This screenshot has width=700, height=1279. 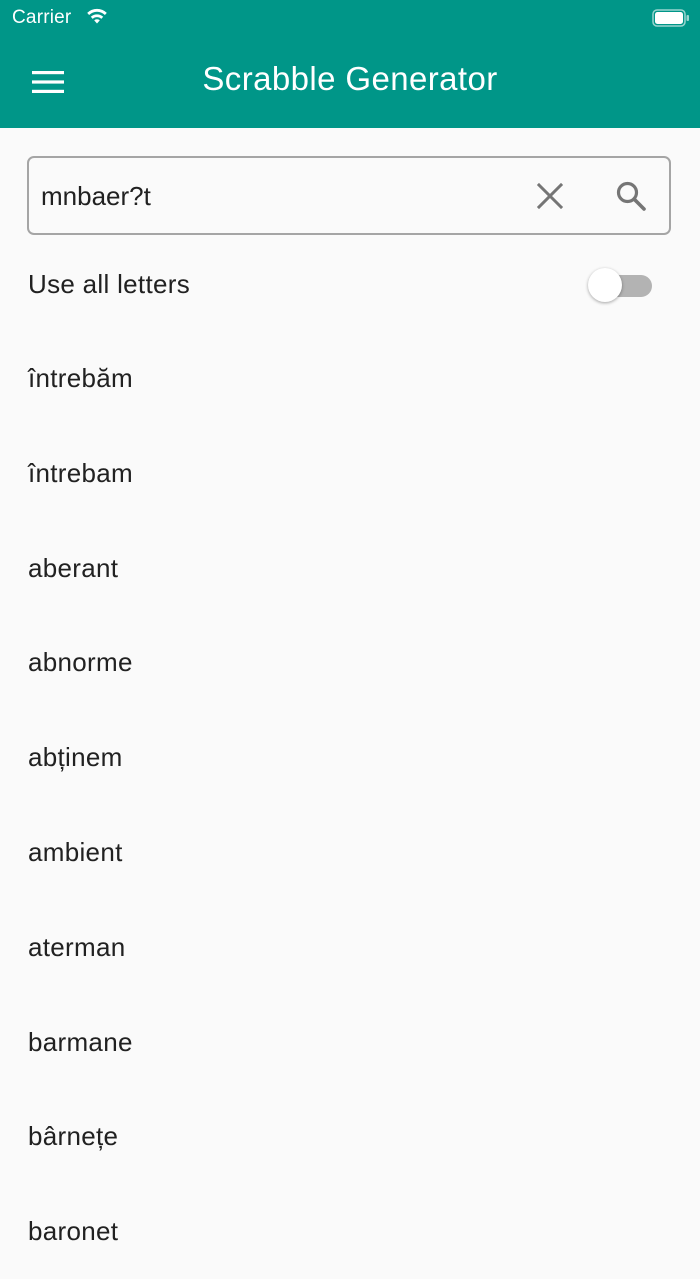 What do you see at coordinates (670, 18) in the screenshot?
I see `battery-icon` at bounding box center [670, 18].